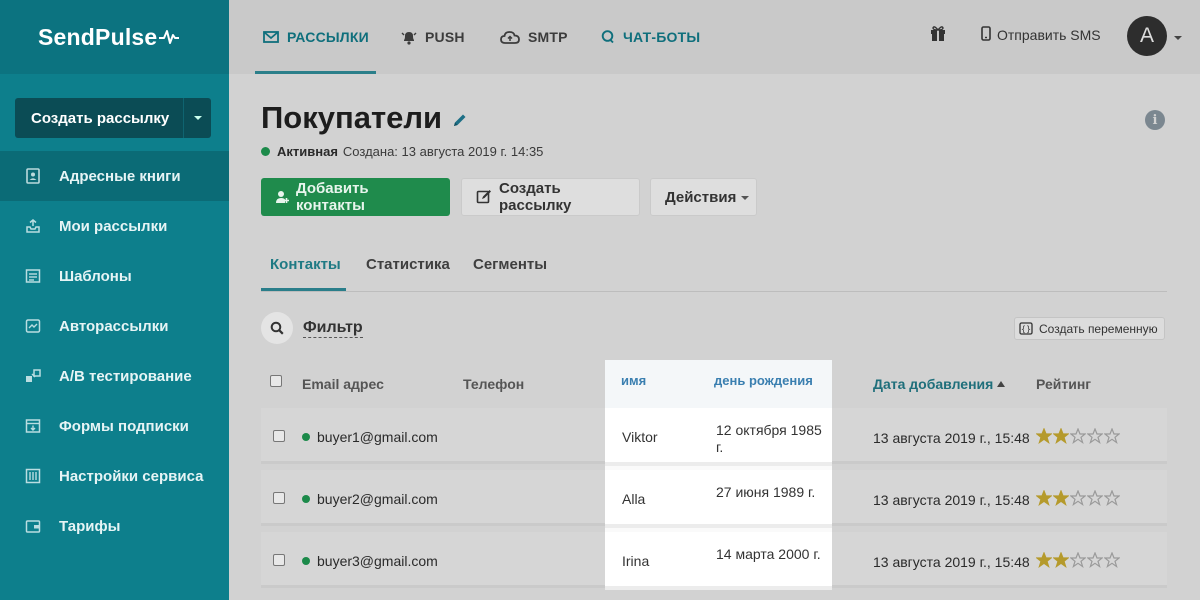 The image size is (1200, 600). What do you see at coordinates (534, 37) in the screenshot?
I see `tab-smtp: SMTP` at bounding box center [534, 37].